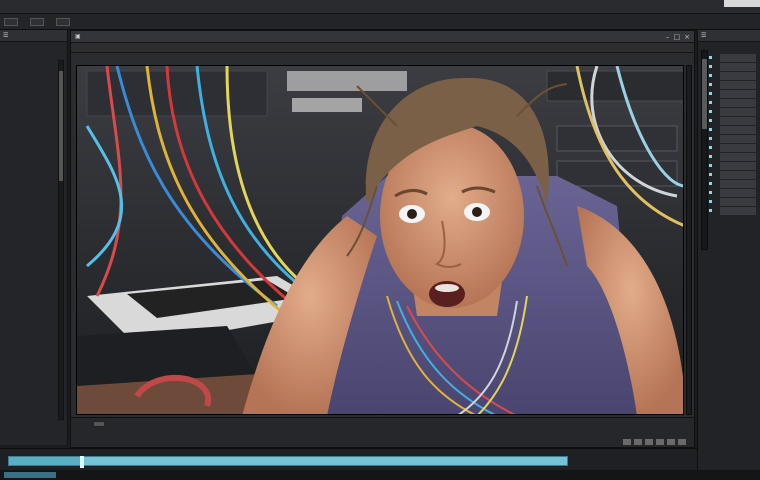 This screenshot has height=480, width=760. I want to click on timeline-progress, so click(45, 461).